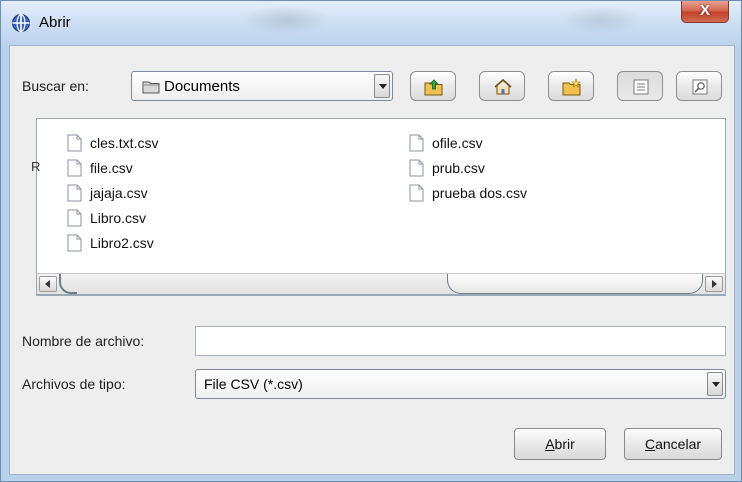 Image resolution: width=742 pixels, height=482 pixels. I want to click on new-folder-icon, so click(571, 87).